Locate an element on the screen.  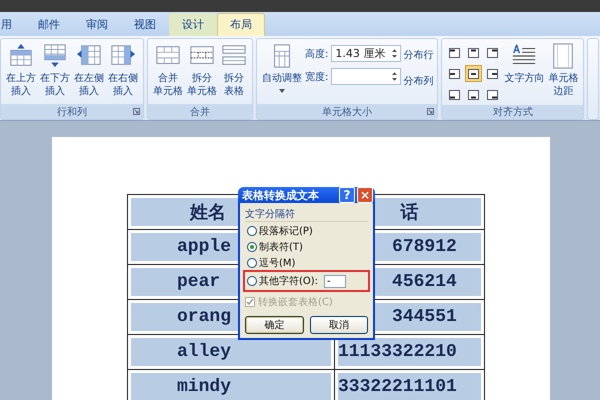
field-label: 高度: is located at coordinates (316, 54).